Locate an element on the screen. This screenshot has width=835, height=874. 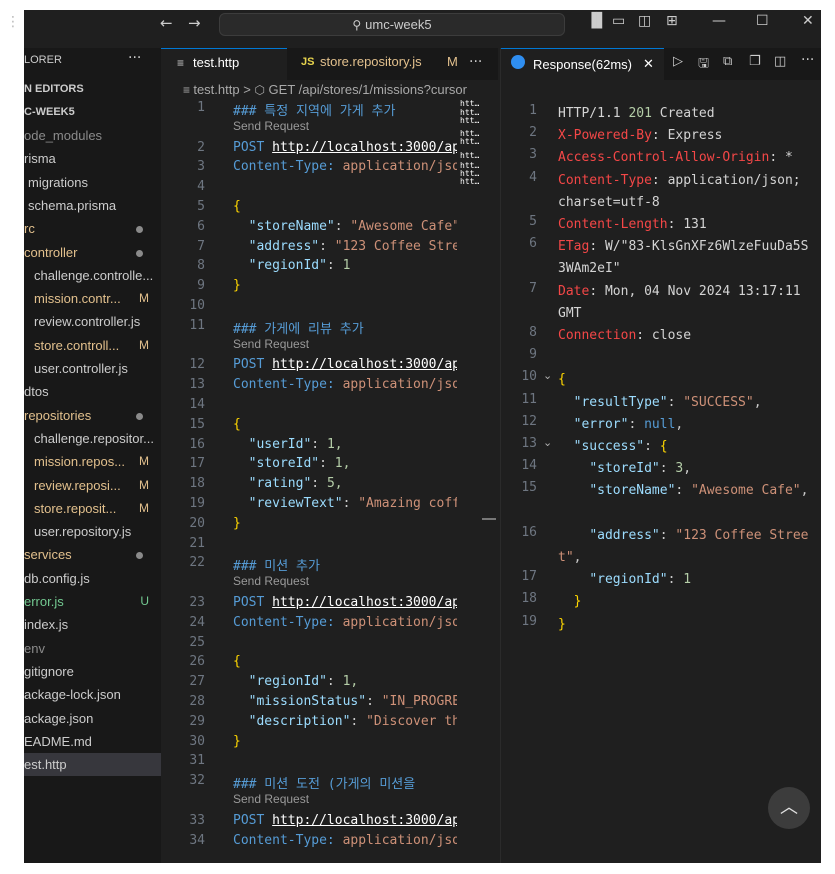
close-window-icon: ✕ is located at coordinates (808, 21).